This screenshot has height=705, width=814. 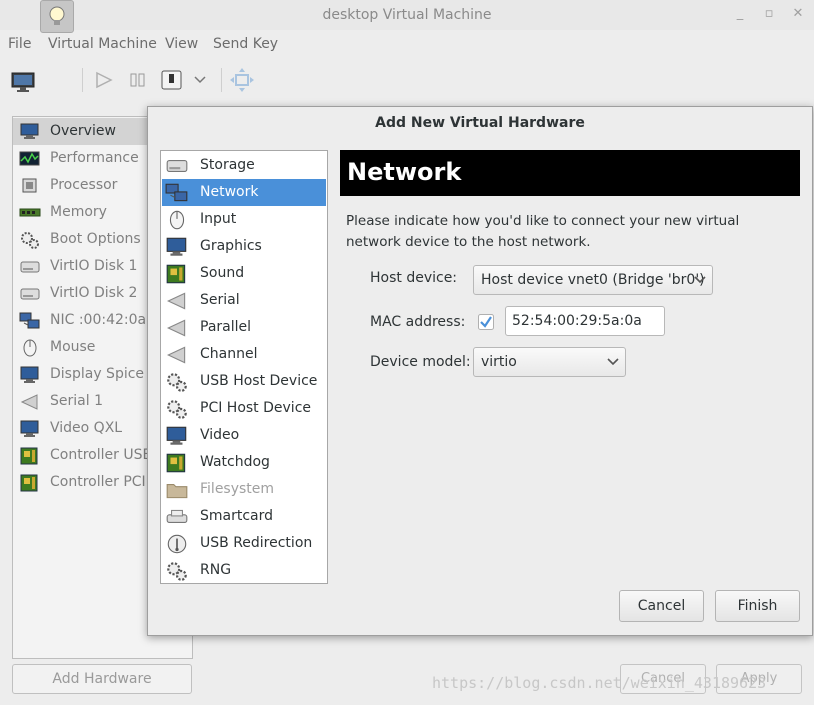 I want to click on hardware-type-label: Sound, so click(x=222, y=273).